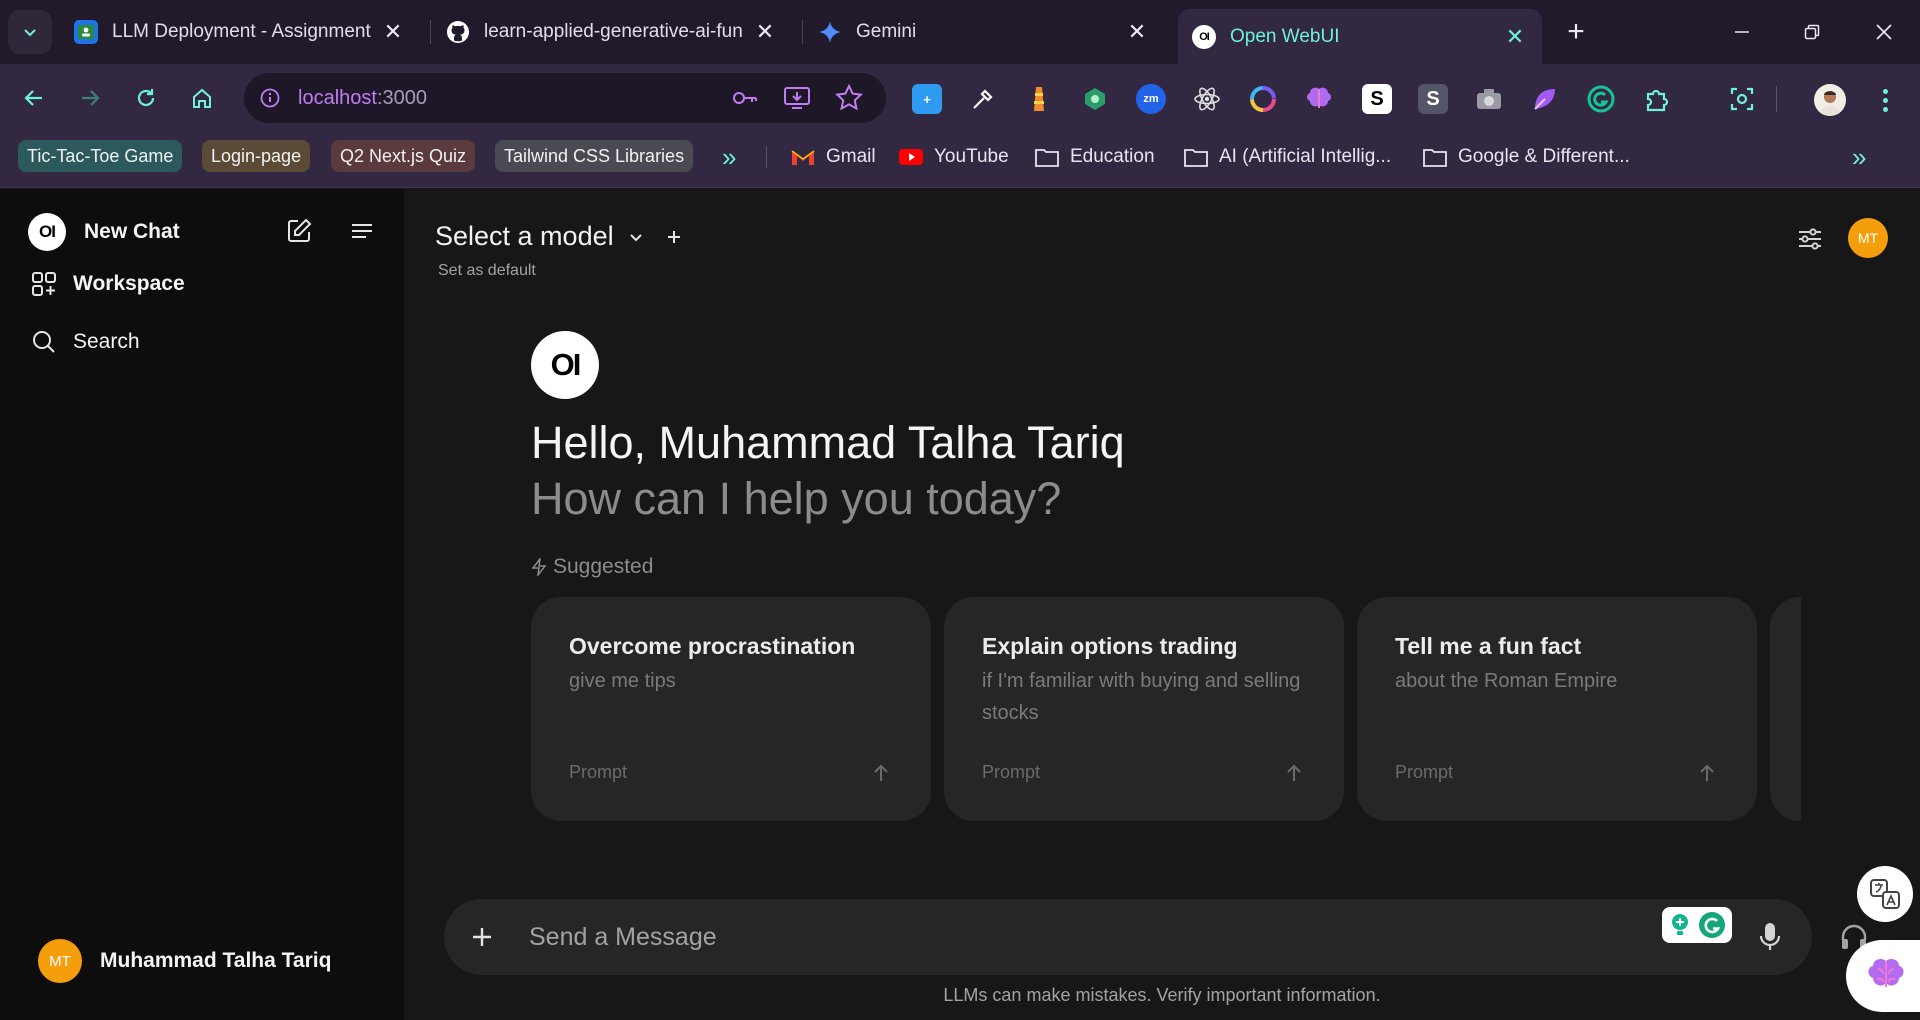  I want to click on toggle-sidebar-button, so click(362, 231).